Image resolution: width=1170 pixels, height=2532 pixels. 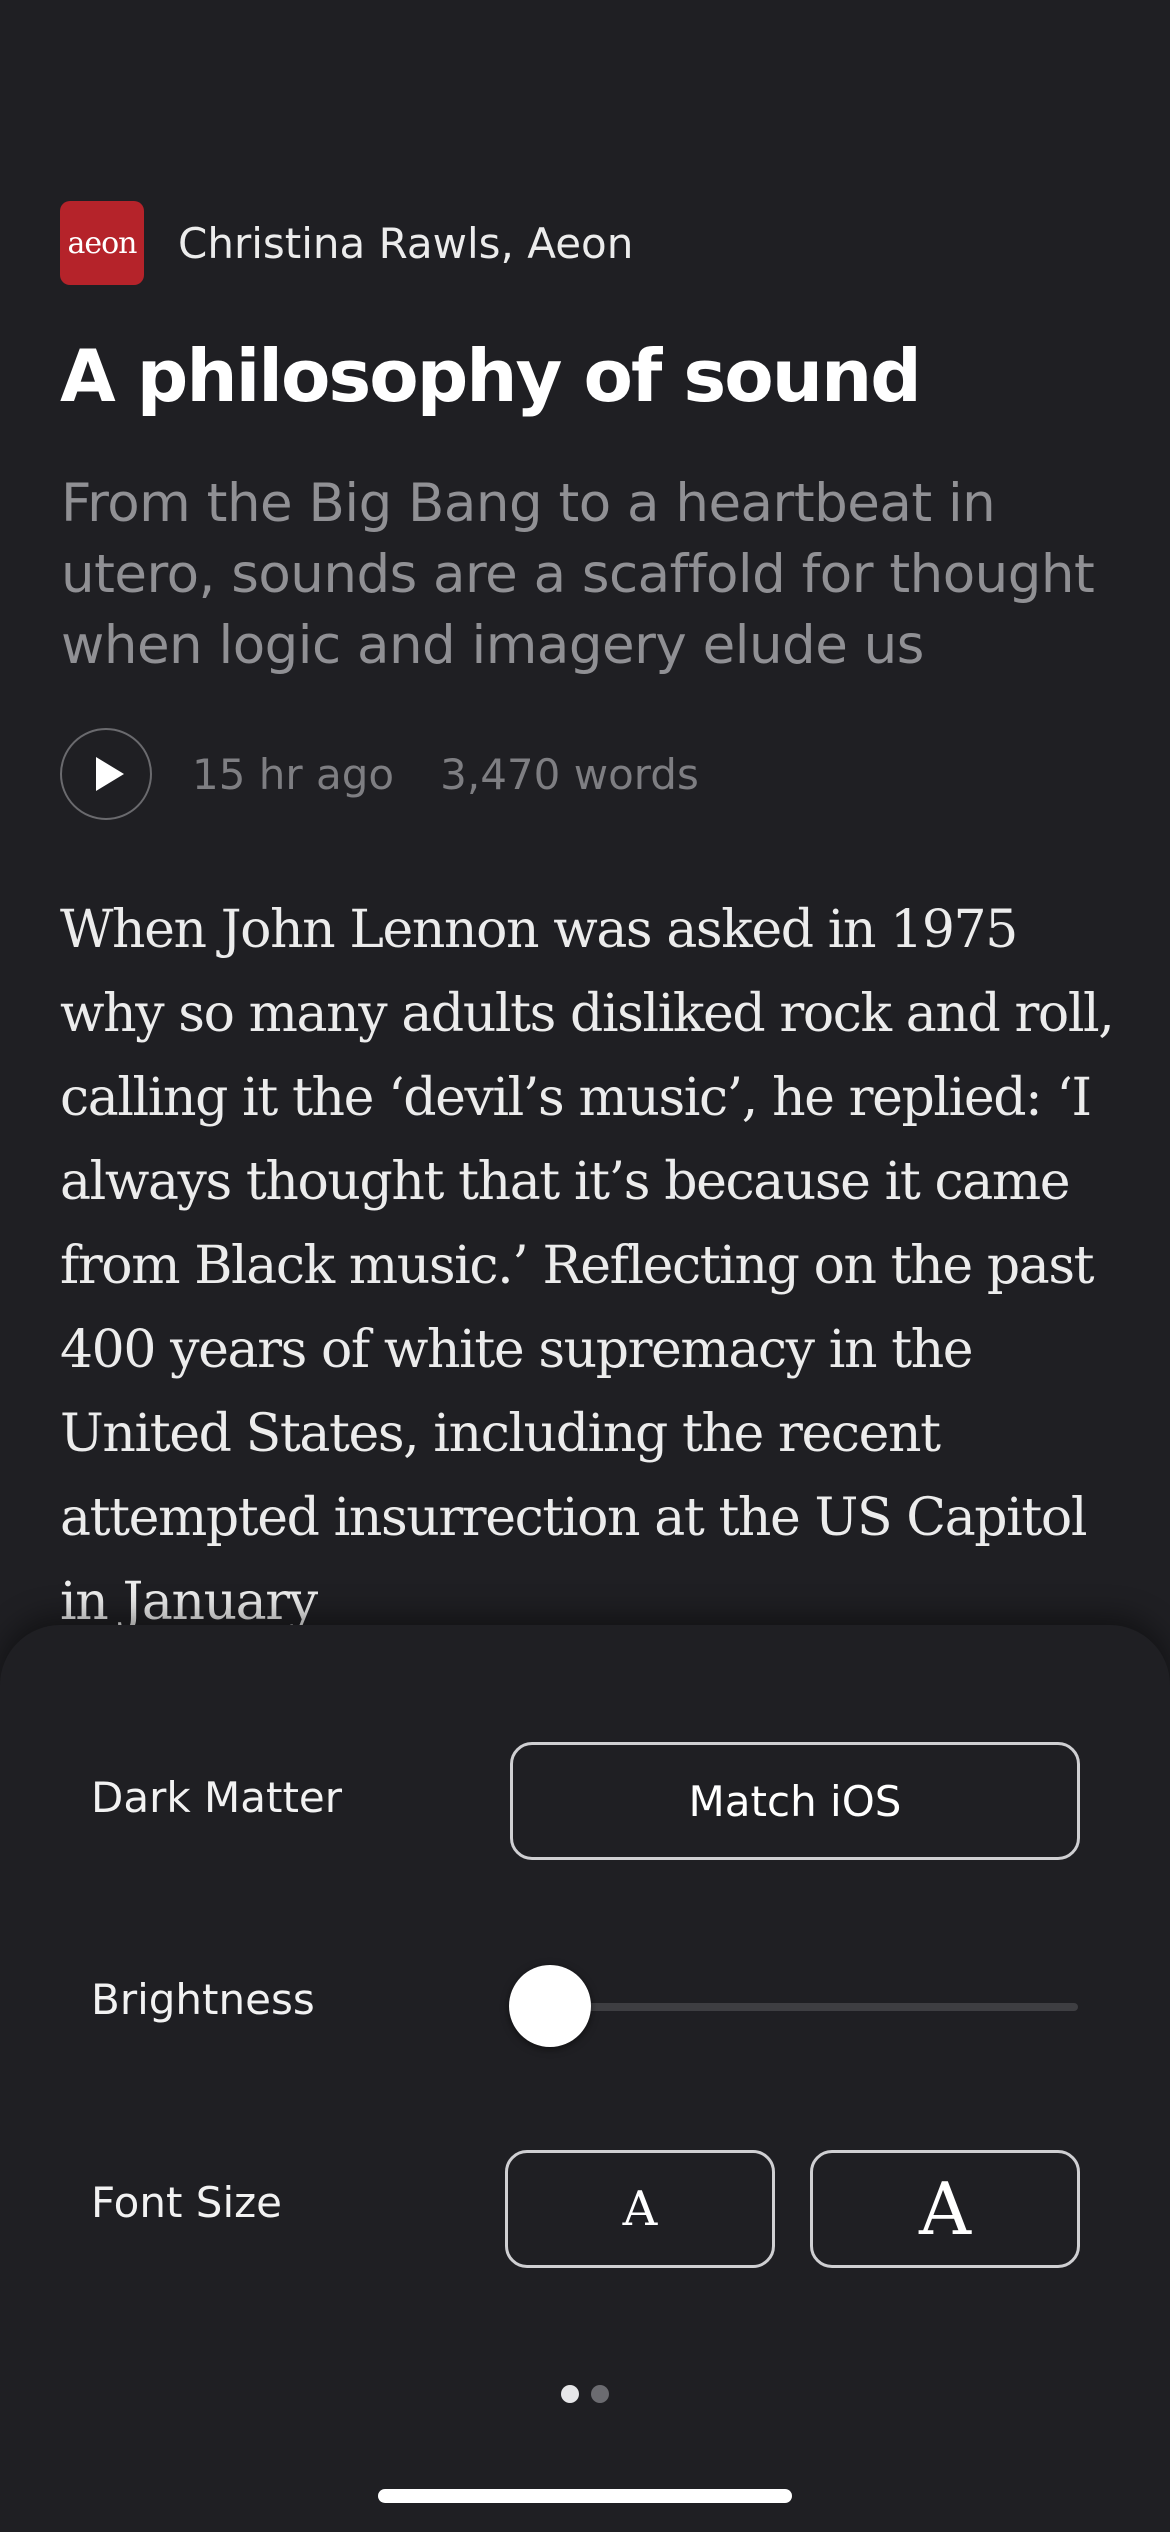 What do you see at coordinates (491, 376) in the screenshot?
I see `article-headline: A philosophy of sound` at bounding box center [491, 376].